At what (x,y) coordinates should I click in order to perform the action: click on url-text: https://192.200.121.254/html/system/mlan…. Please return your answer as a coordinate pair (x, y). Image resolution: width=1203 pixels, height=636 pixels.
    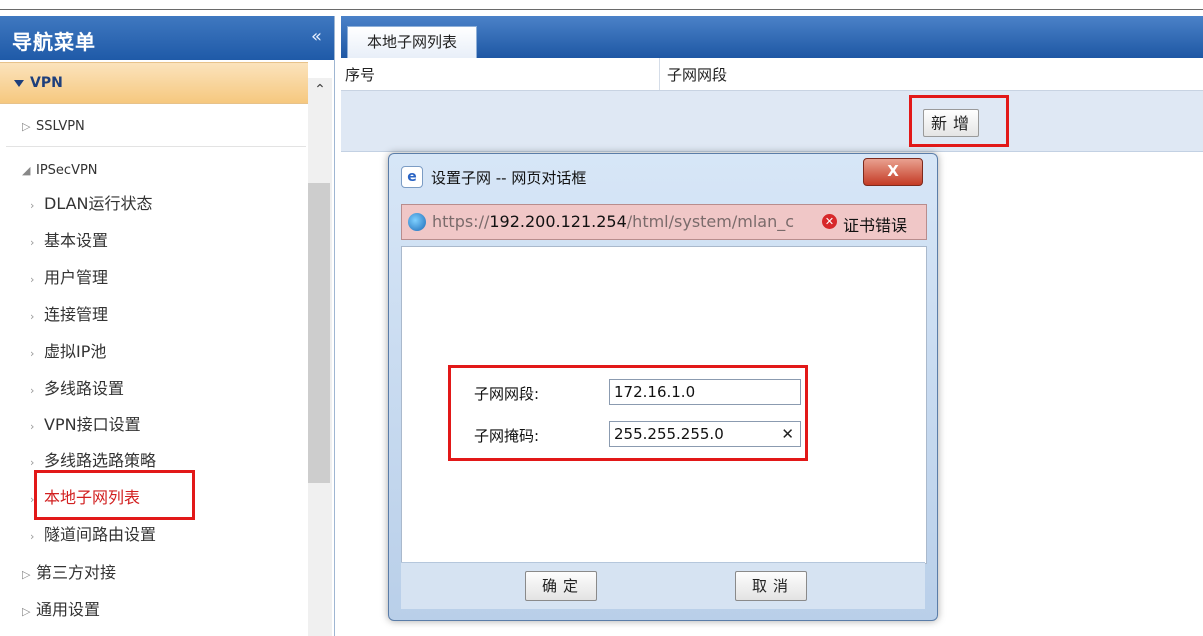
    Looking at the image, I should click on (613, 221).